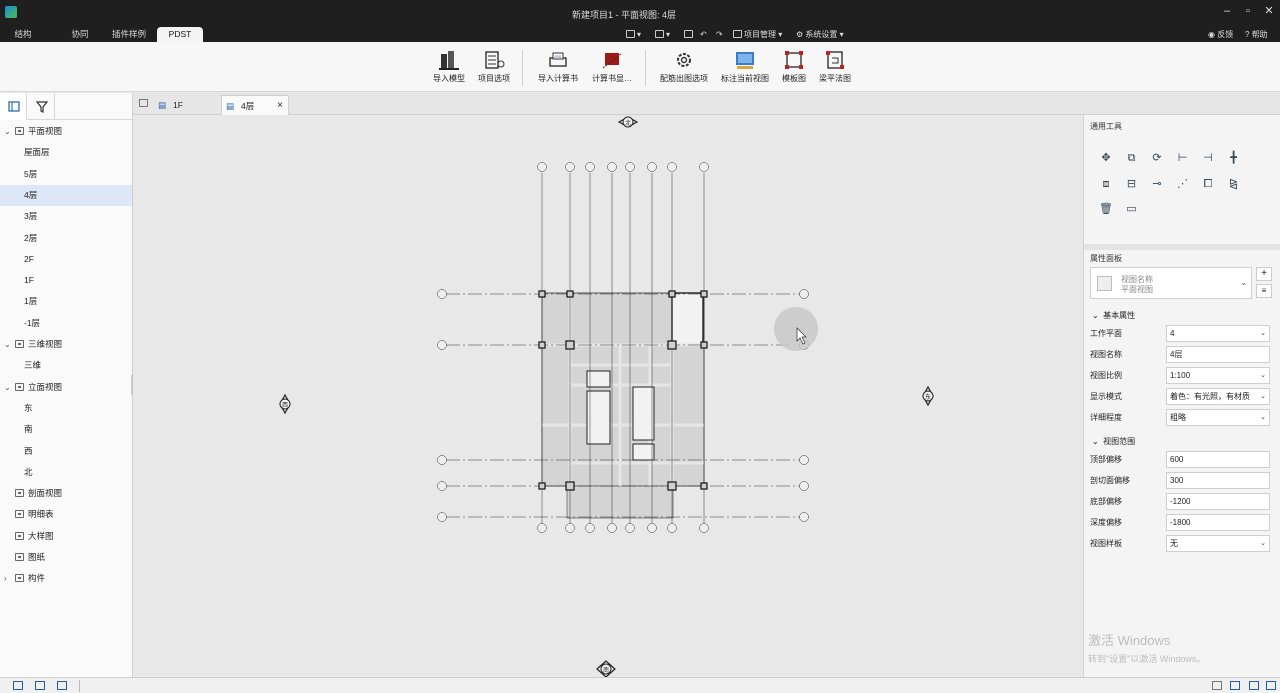 This screenshot has height=693, width=1280. Describe the element at coordinates (1157, 158) in the screenshot. I see `rotate-icon: ⟳` at that location.